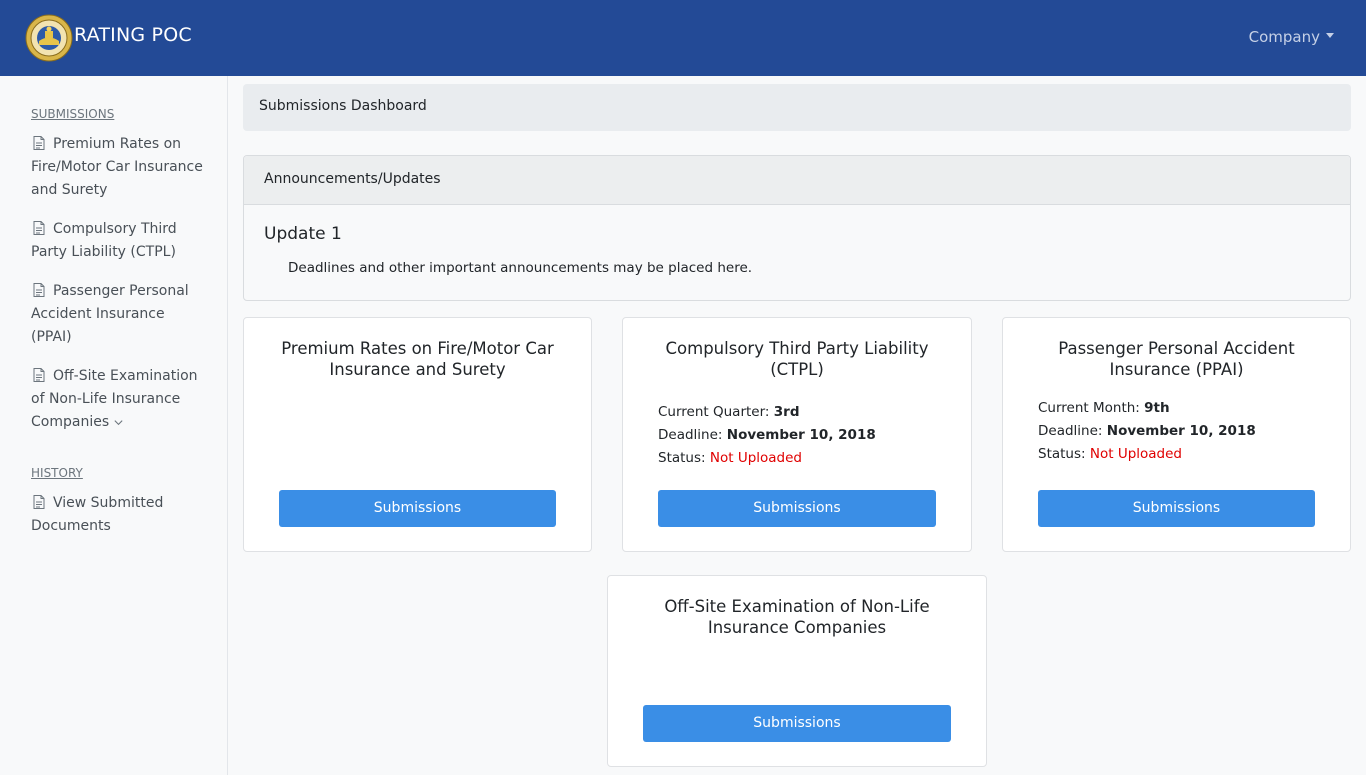  I want to click on app-title: RATING POC, so click(133, 35).